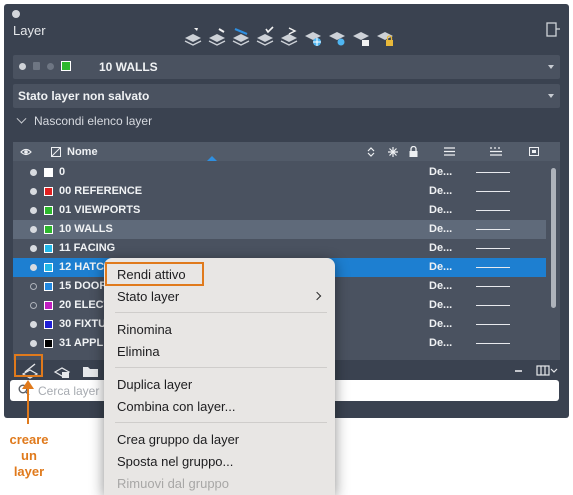 This screenshot has width=573, height=495. I want to click on layer-state-label: Stato layer non salvato, so click(84, 96).